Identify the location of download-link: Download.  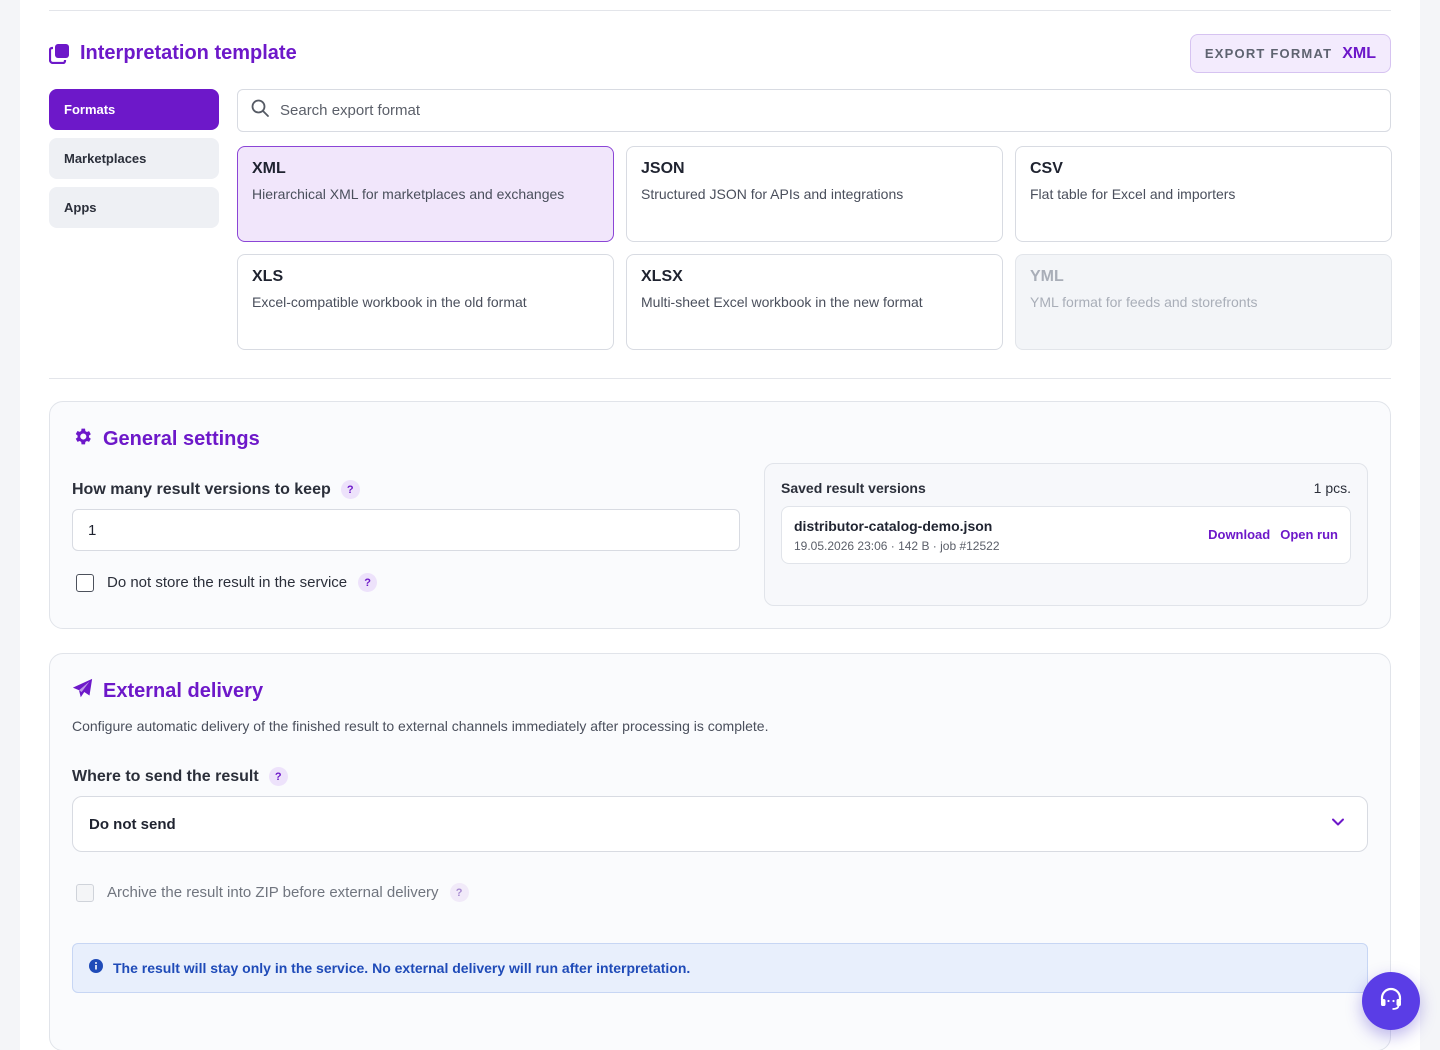
(1239, 534).